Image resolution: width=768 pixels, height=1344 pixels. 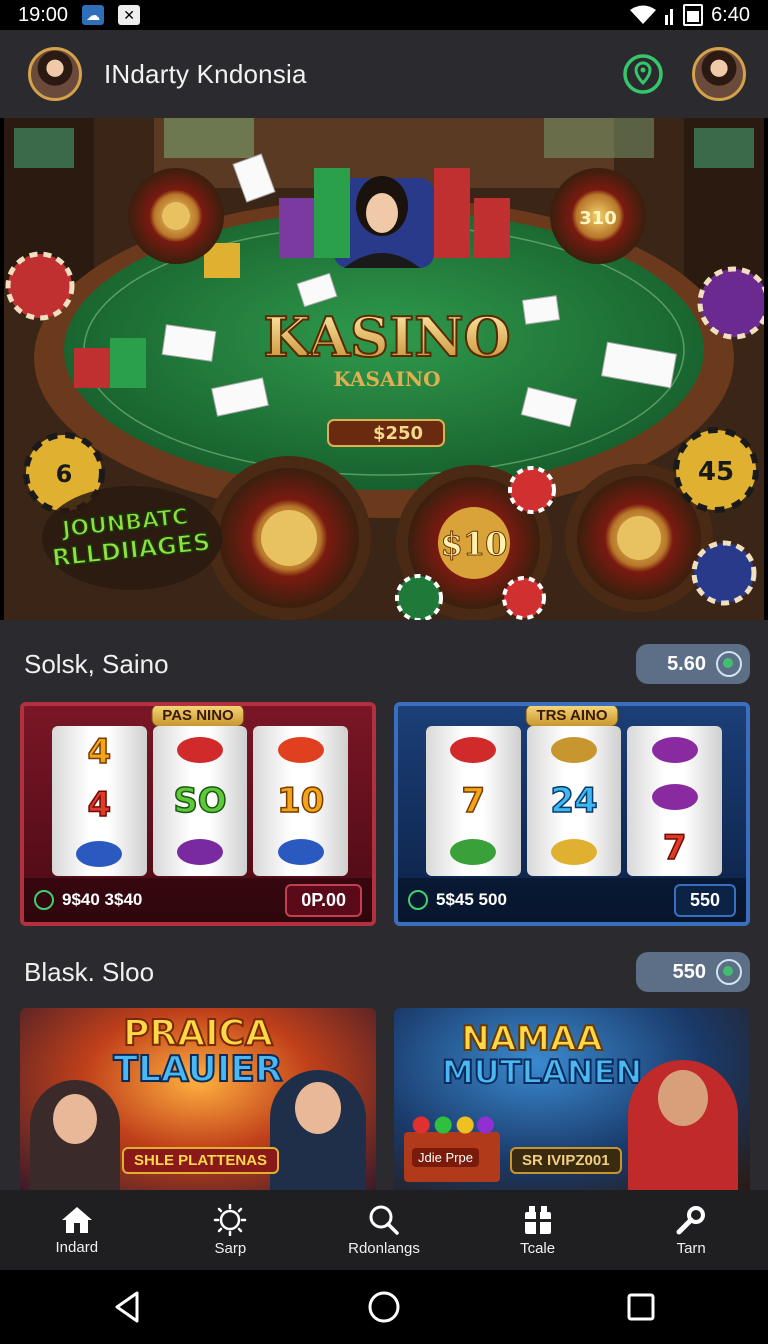 I want to click on nav-item-sarp: Sarp, so click(x=230, y=1230).